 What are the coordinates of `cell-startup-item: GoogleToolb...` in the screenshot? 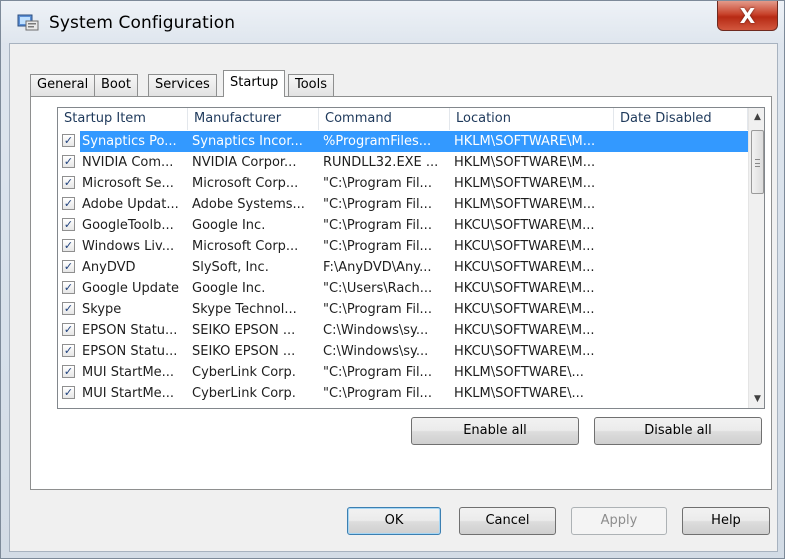 It's located at (128, 225).